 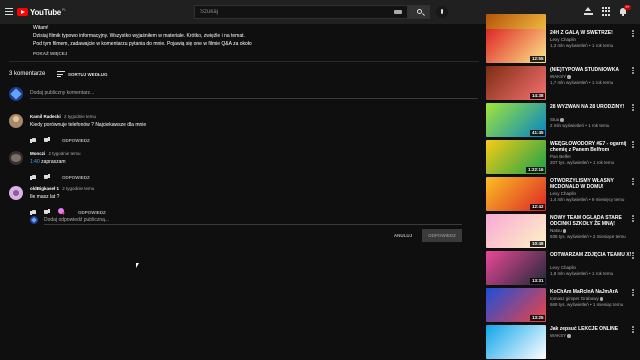 What do you see at coordinates (37, 153) in the screenshot?
I see `comment-author: Monczi` at bounding box center [37, 153].